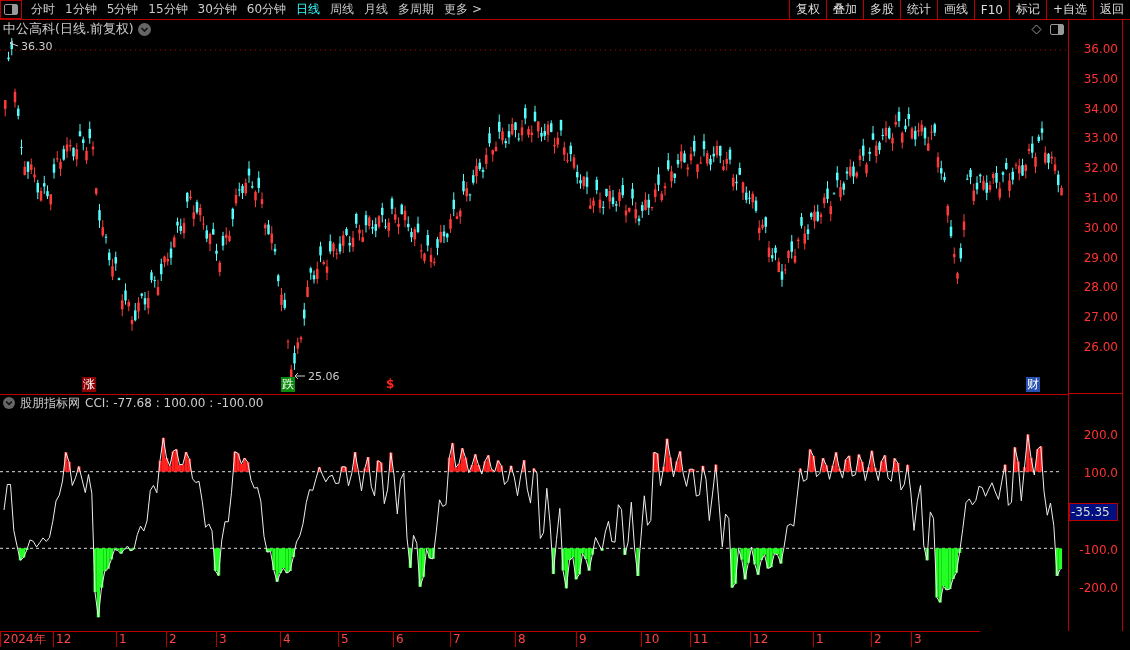 The height and width of the screenshot is (650, 1130). I want to click on stock-title: 中公高科(日线.前复权), so click(68, 29).